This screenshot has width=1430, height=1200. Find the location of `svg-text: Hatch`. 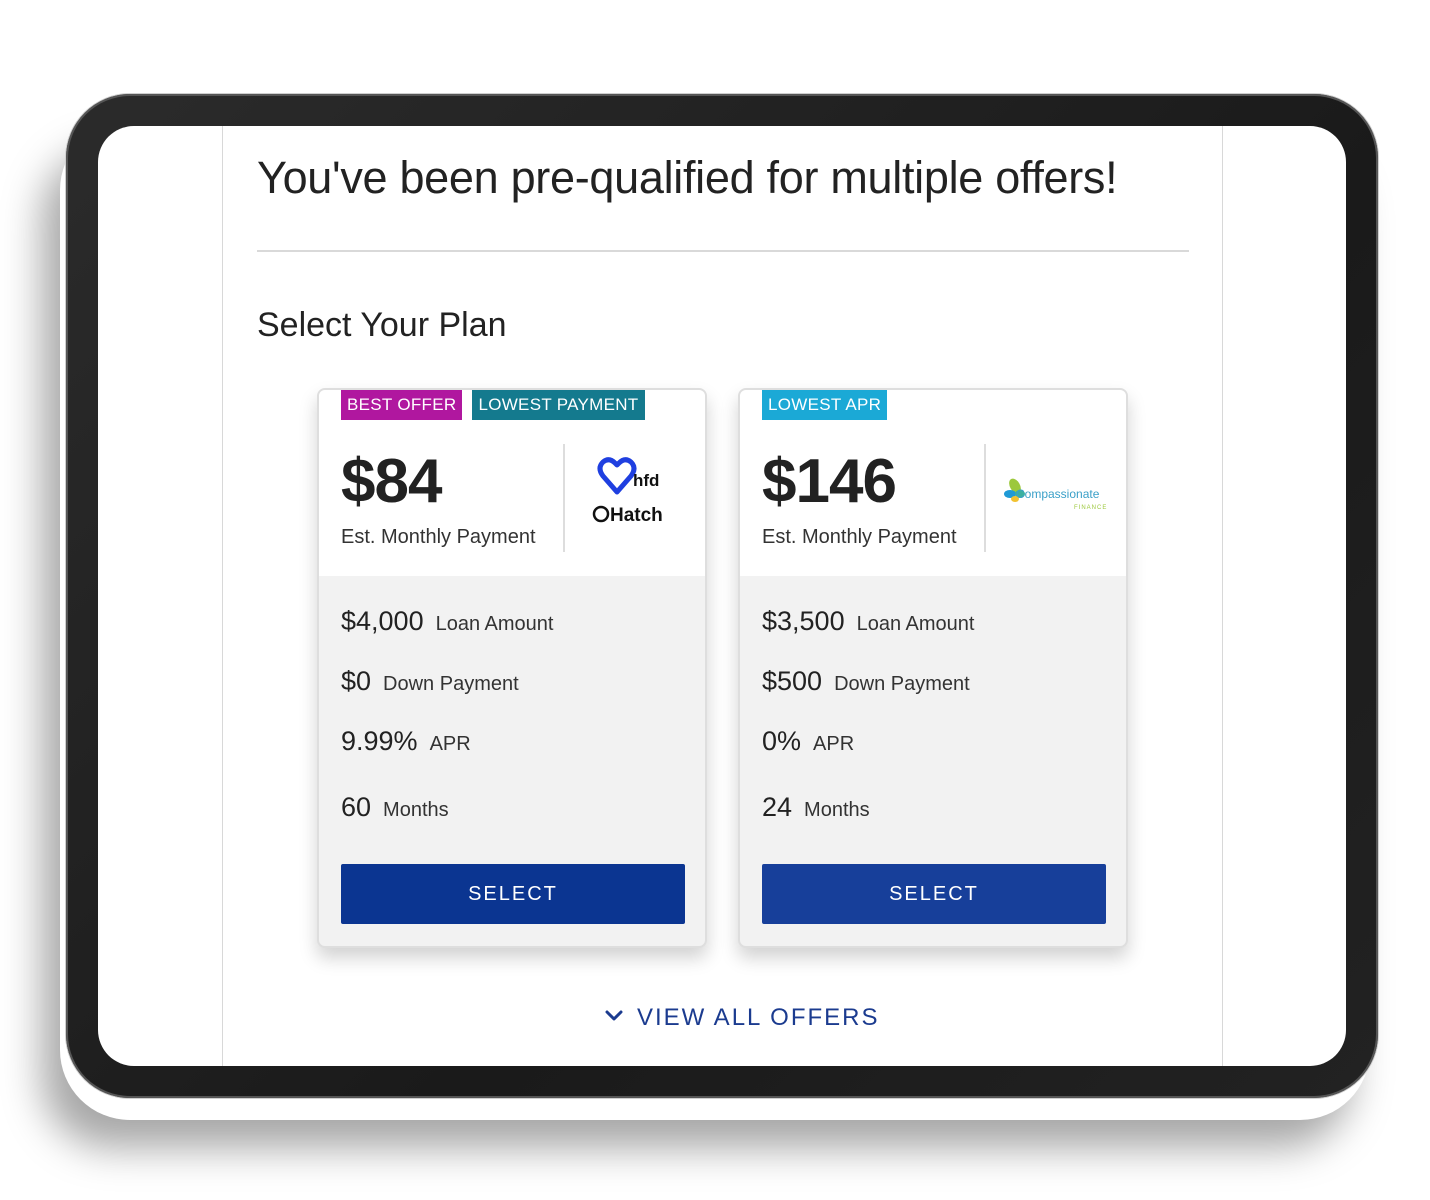

svg-text: Hatch is located at coordinates (636, 515).